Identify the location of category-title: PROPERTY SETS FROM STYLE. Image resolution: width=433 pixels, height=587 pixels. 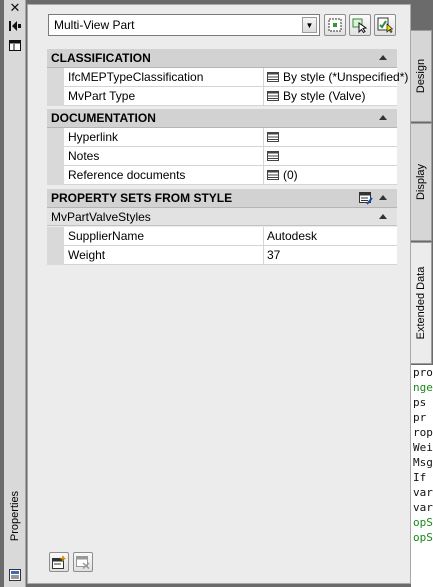
(142, 198).